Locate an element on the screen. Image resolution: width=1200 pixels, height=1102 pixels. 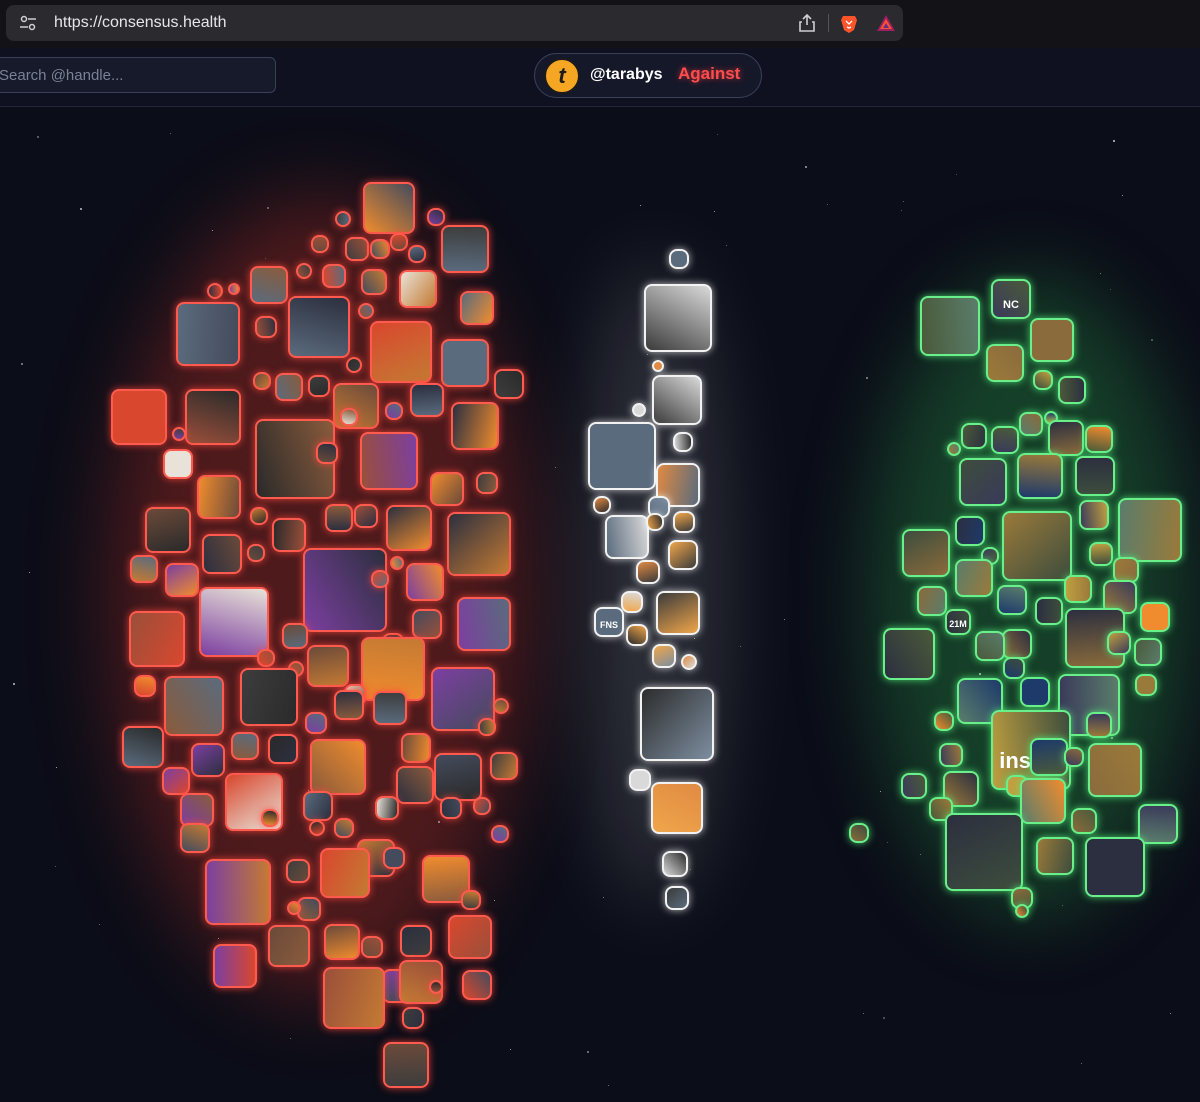
for-avatar-tile: NC is located at coordinates (1011, 299).